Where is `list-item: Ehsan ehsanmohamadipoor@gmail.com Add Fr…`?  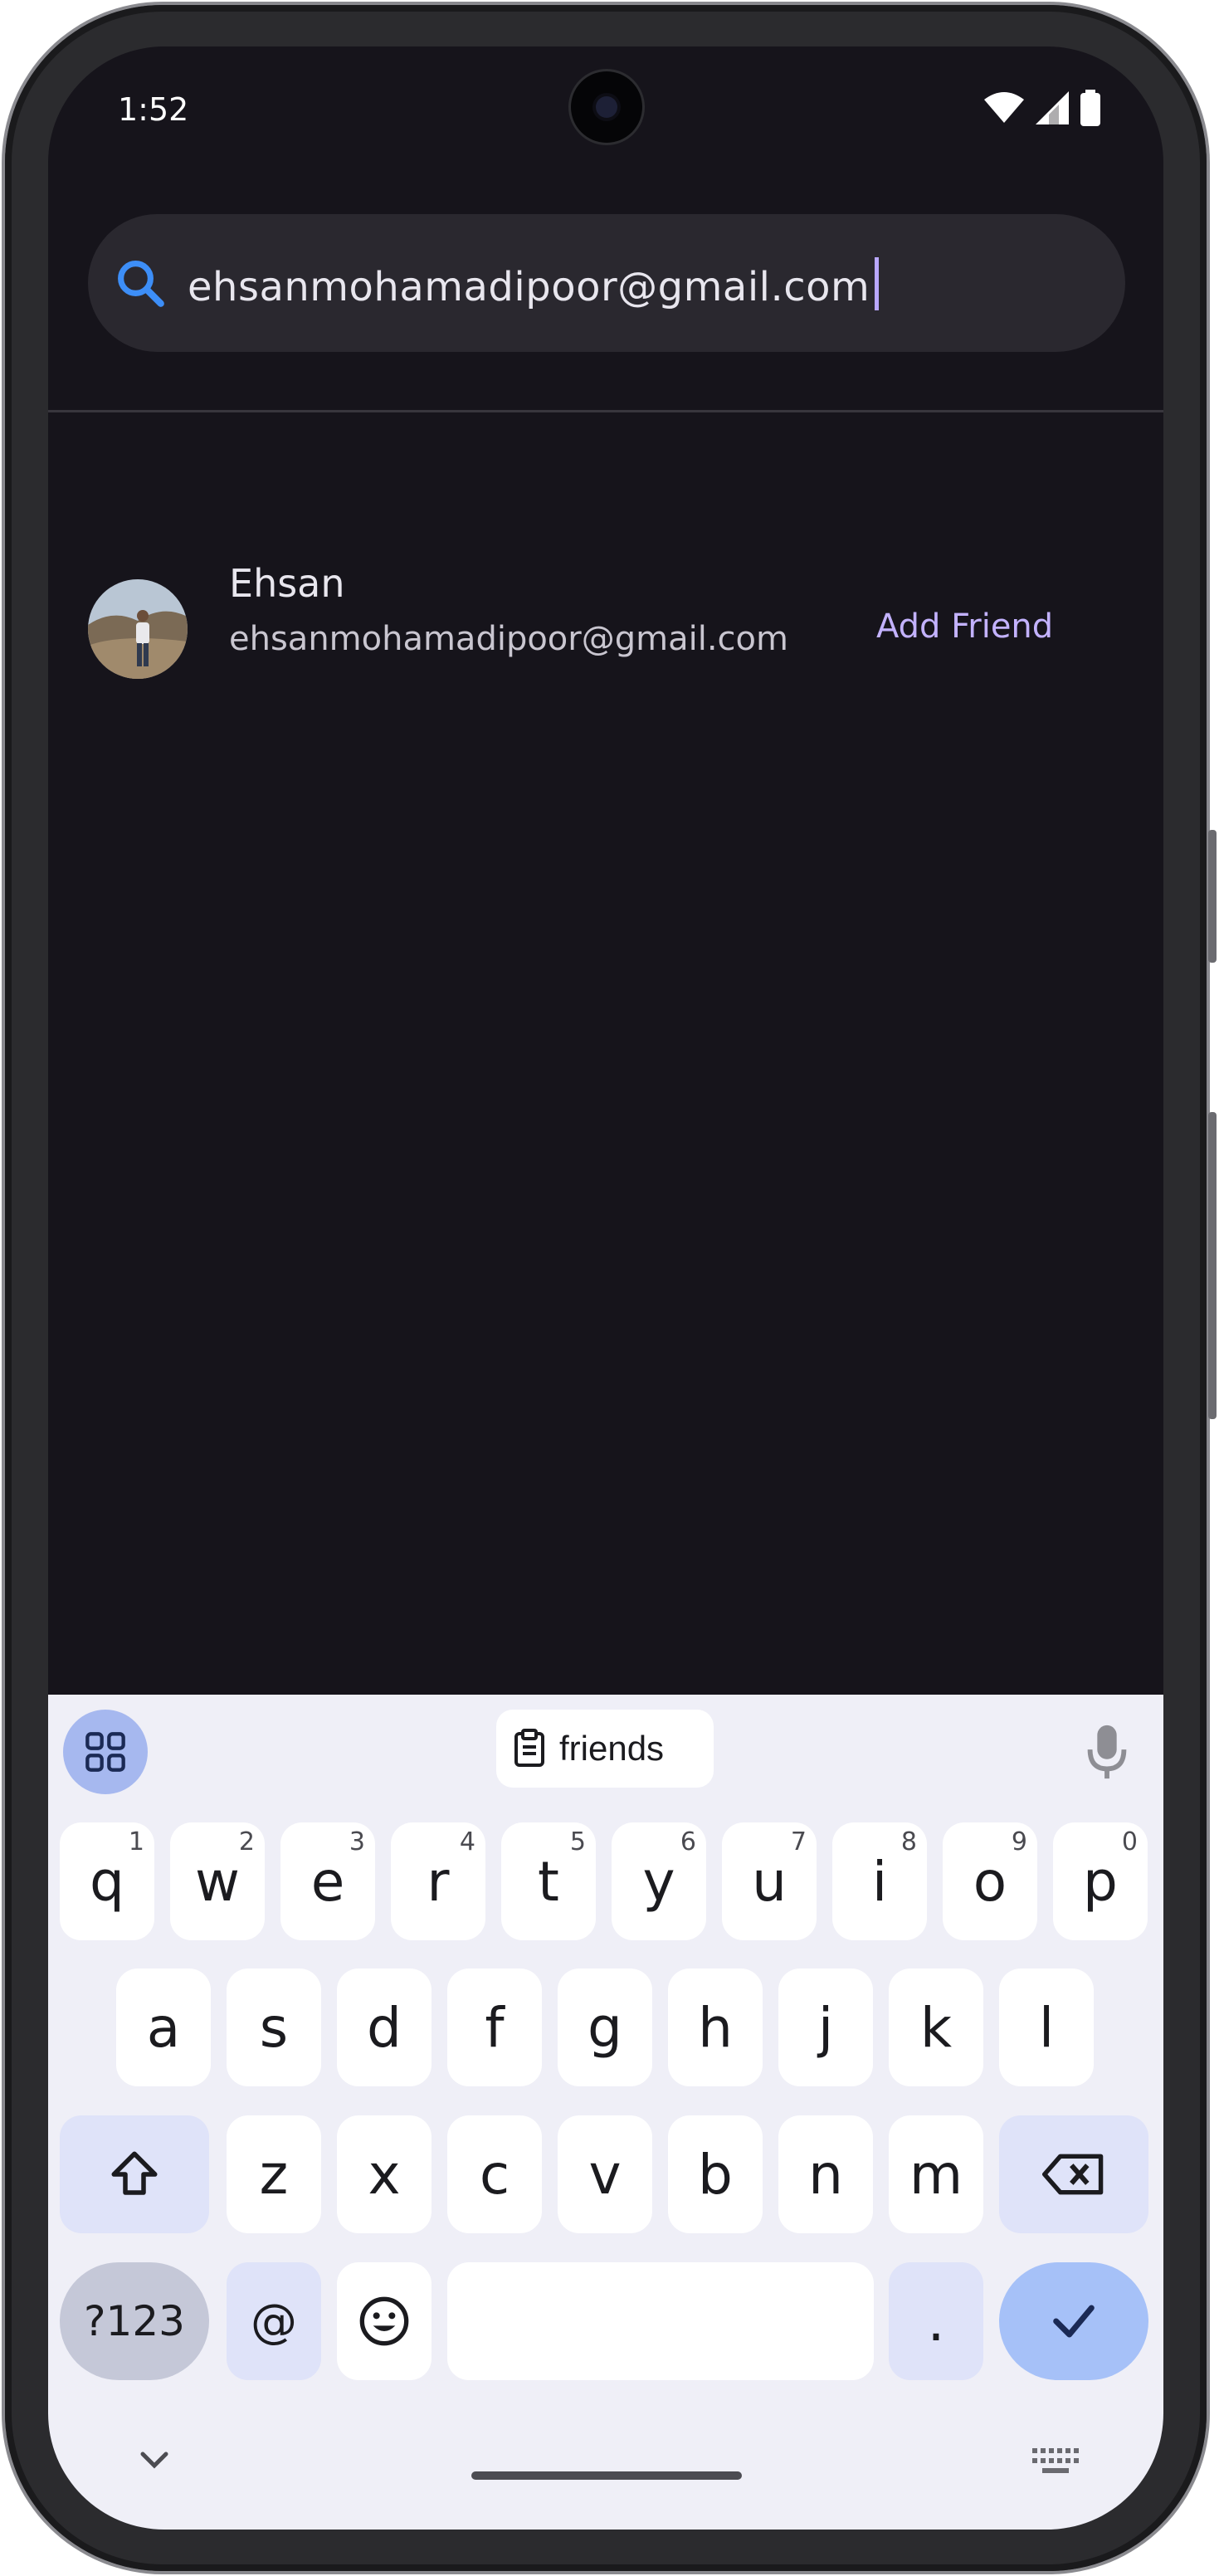 list-item: Ehsan ehsanmohamadipoor@gmail.com Add Fr… is located at coordinates (606, 627).